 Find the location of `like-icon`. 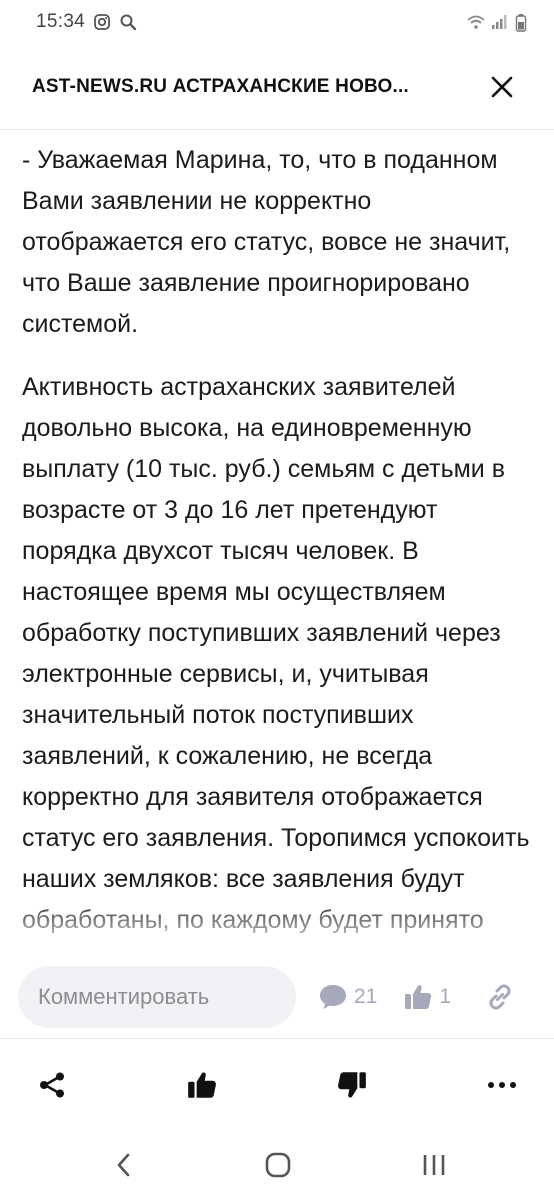

like-icon is located at coordinates (202, 1085).